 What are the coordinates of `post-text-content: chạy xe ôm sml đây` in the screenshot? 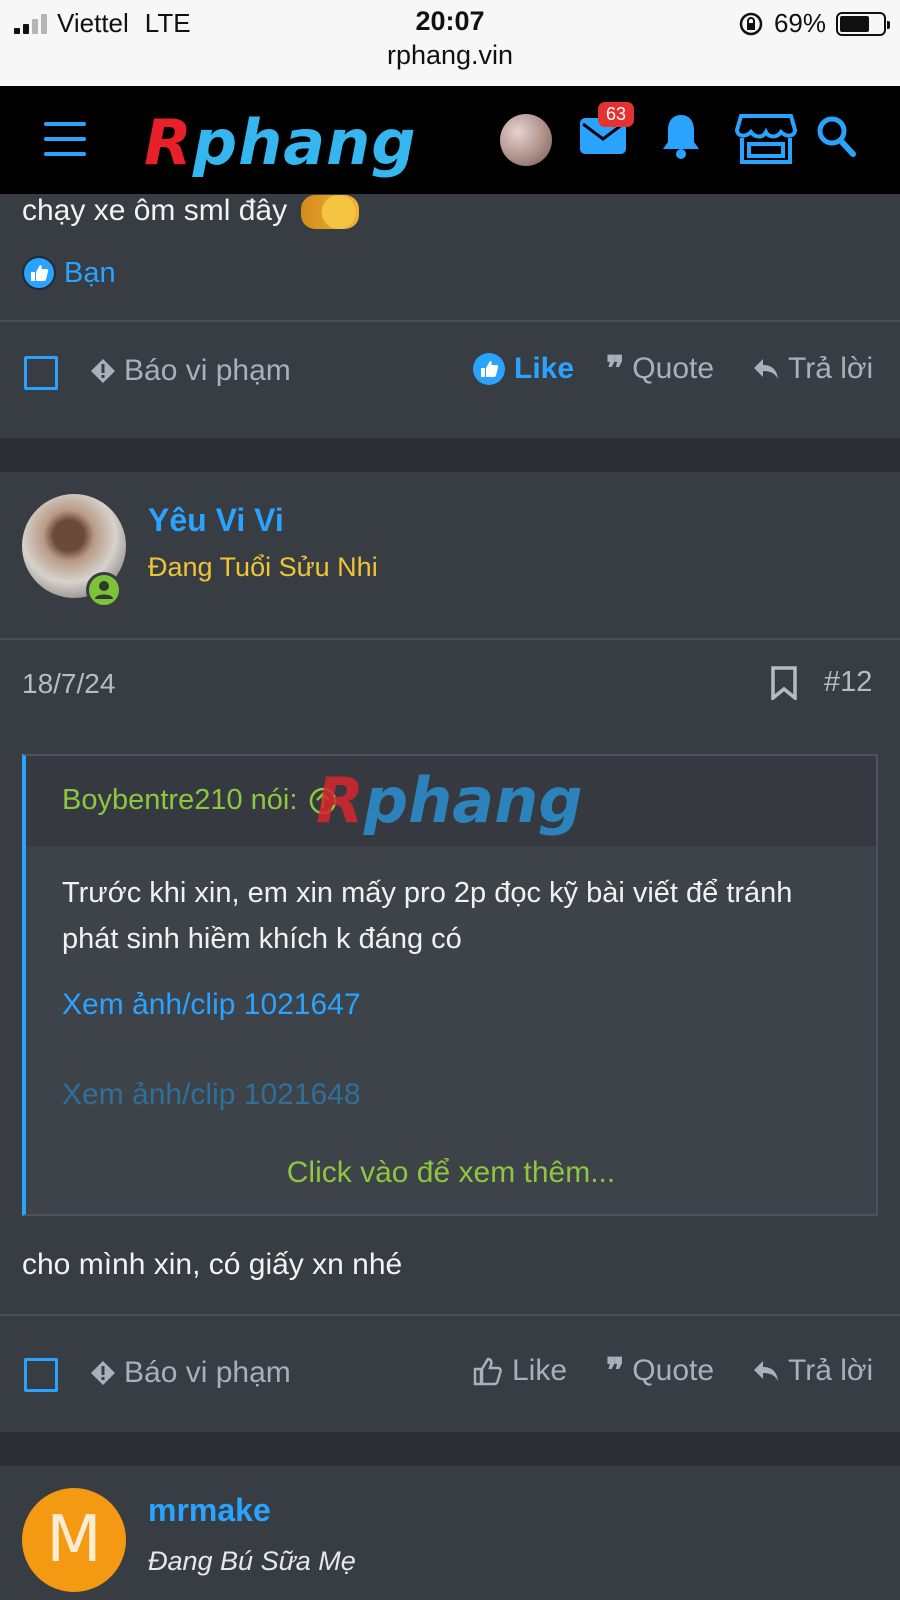 It's located at (155, 210).